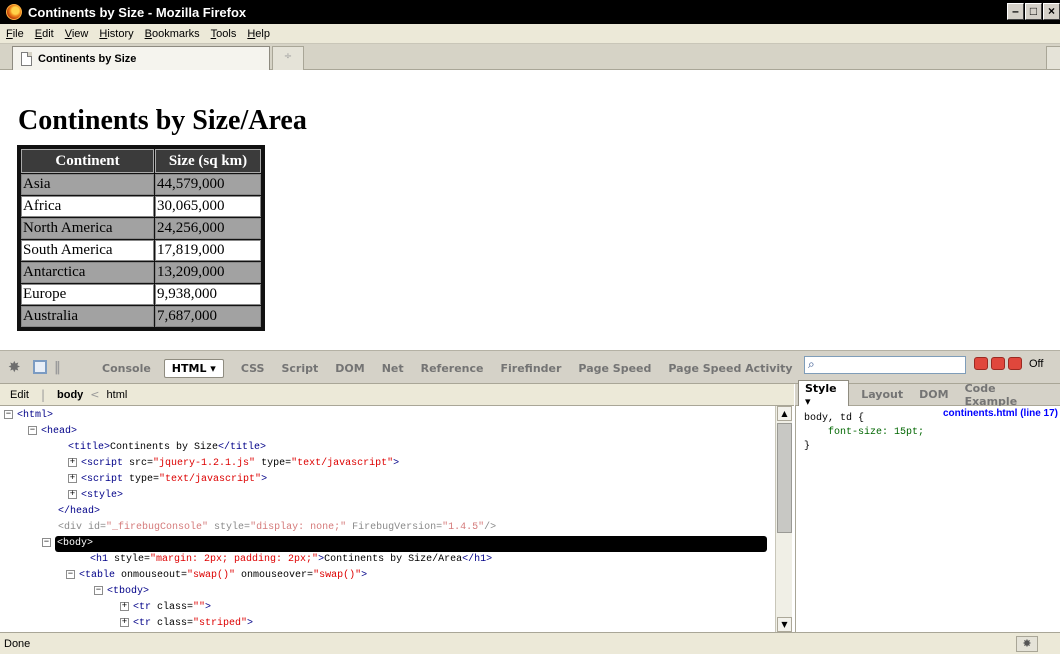 The height and width of the screenshot is (654, 1060). What do you see at coordinates (87, 294) in the screenshot?
I see `cell-continent: Europe` at bounding box center [87, 294].